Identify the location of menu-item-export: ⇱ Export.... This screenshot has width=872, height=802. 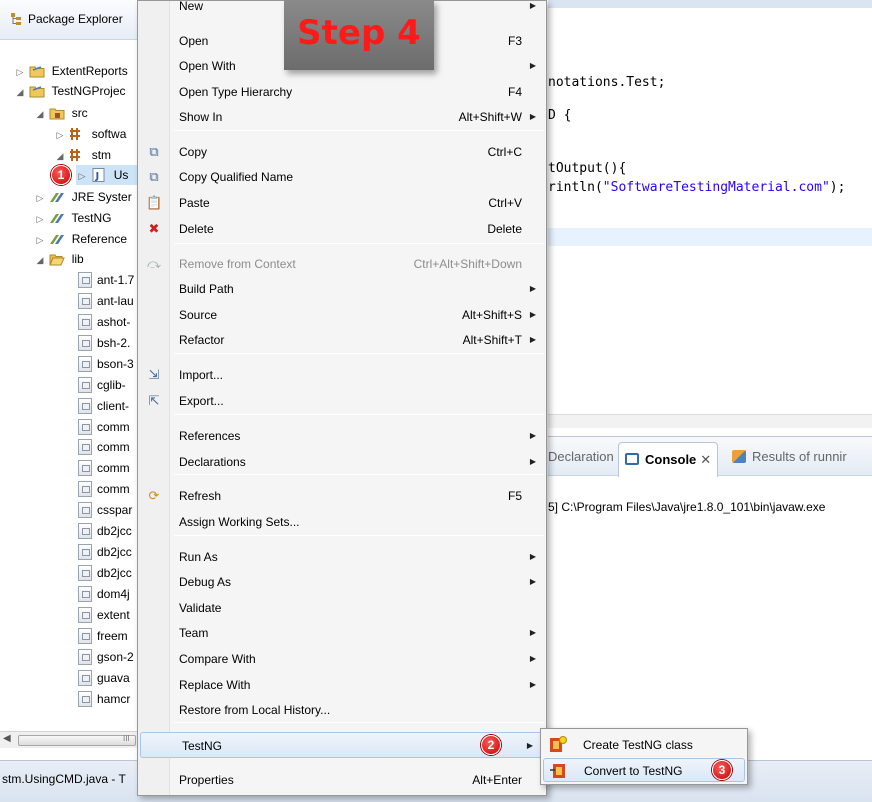
(342, 401).